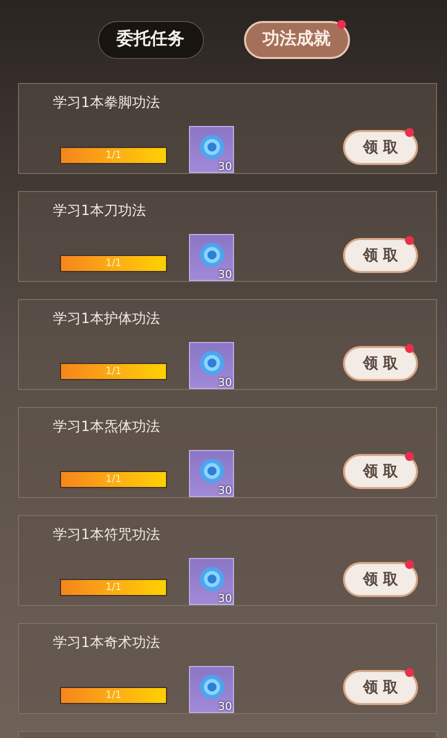 The height and width of the screenshot is (738, 447). What do you see at coordinates (106, 643) in the screenshot?
I see `task-title: 学习1本奇术功法` at bounding box center [106, 643].